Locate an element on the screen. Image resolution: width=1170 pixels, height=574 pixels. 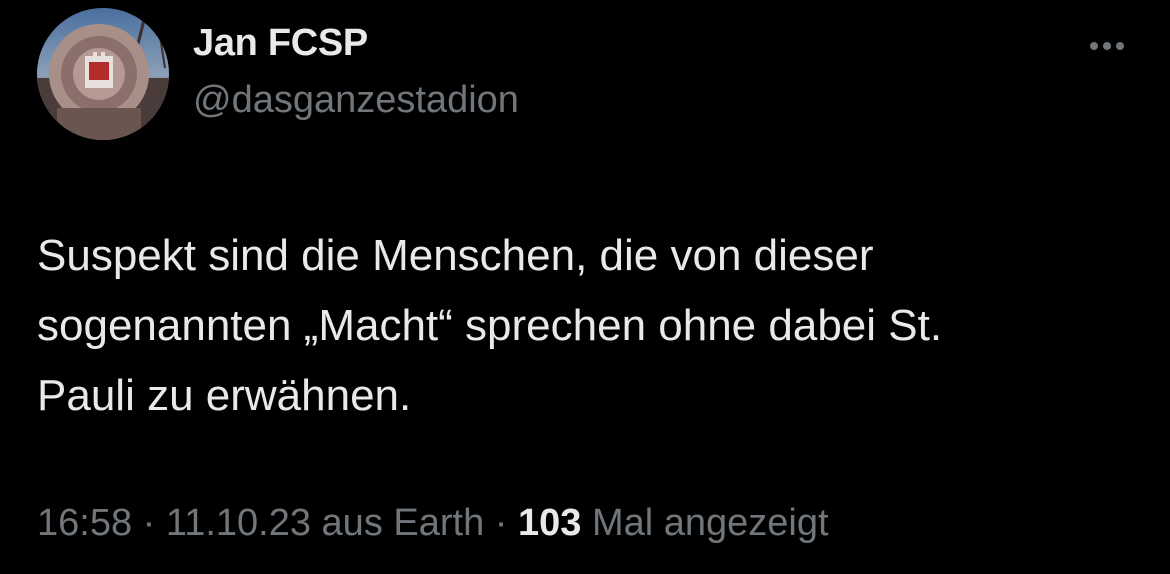
views-count: 103 is located at coordinates (549, 523).